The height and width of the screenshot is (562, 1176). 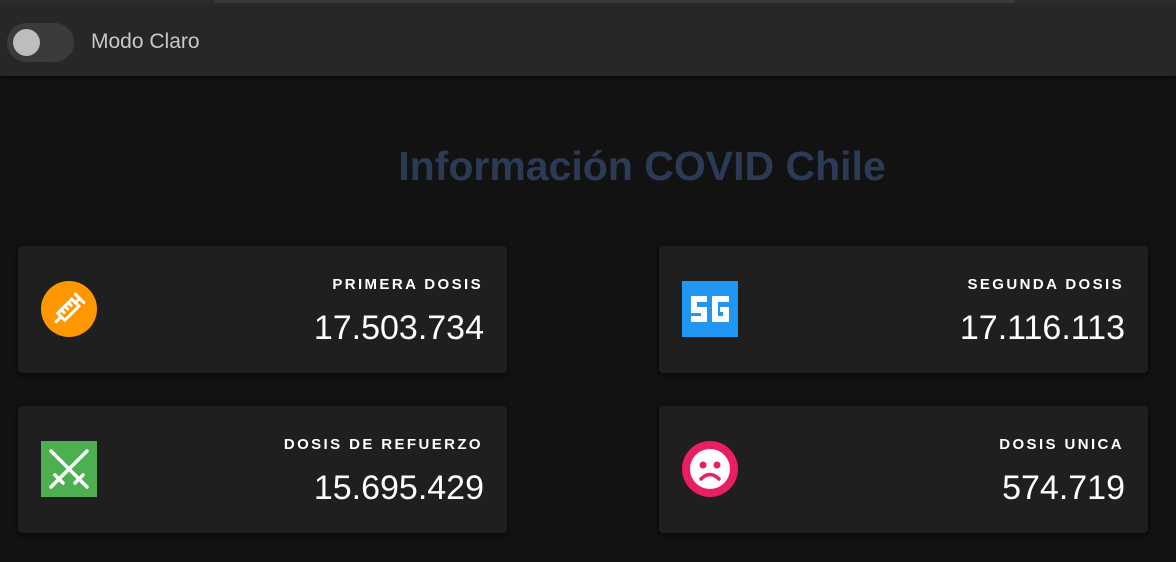 What do you see at coordinates (1045, 284) in the screenshot?
I see `card-label: SEGUNDA DOSIS` at bounding box center [1045, 284].